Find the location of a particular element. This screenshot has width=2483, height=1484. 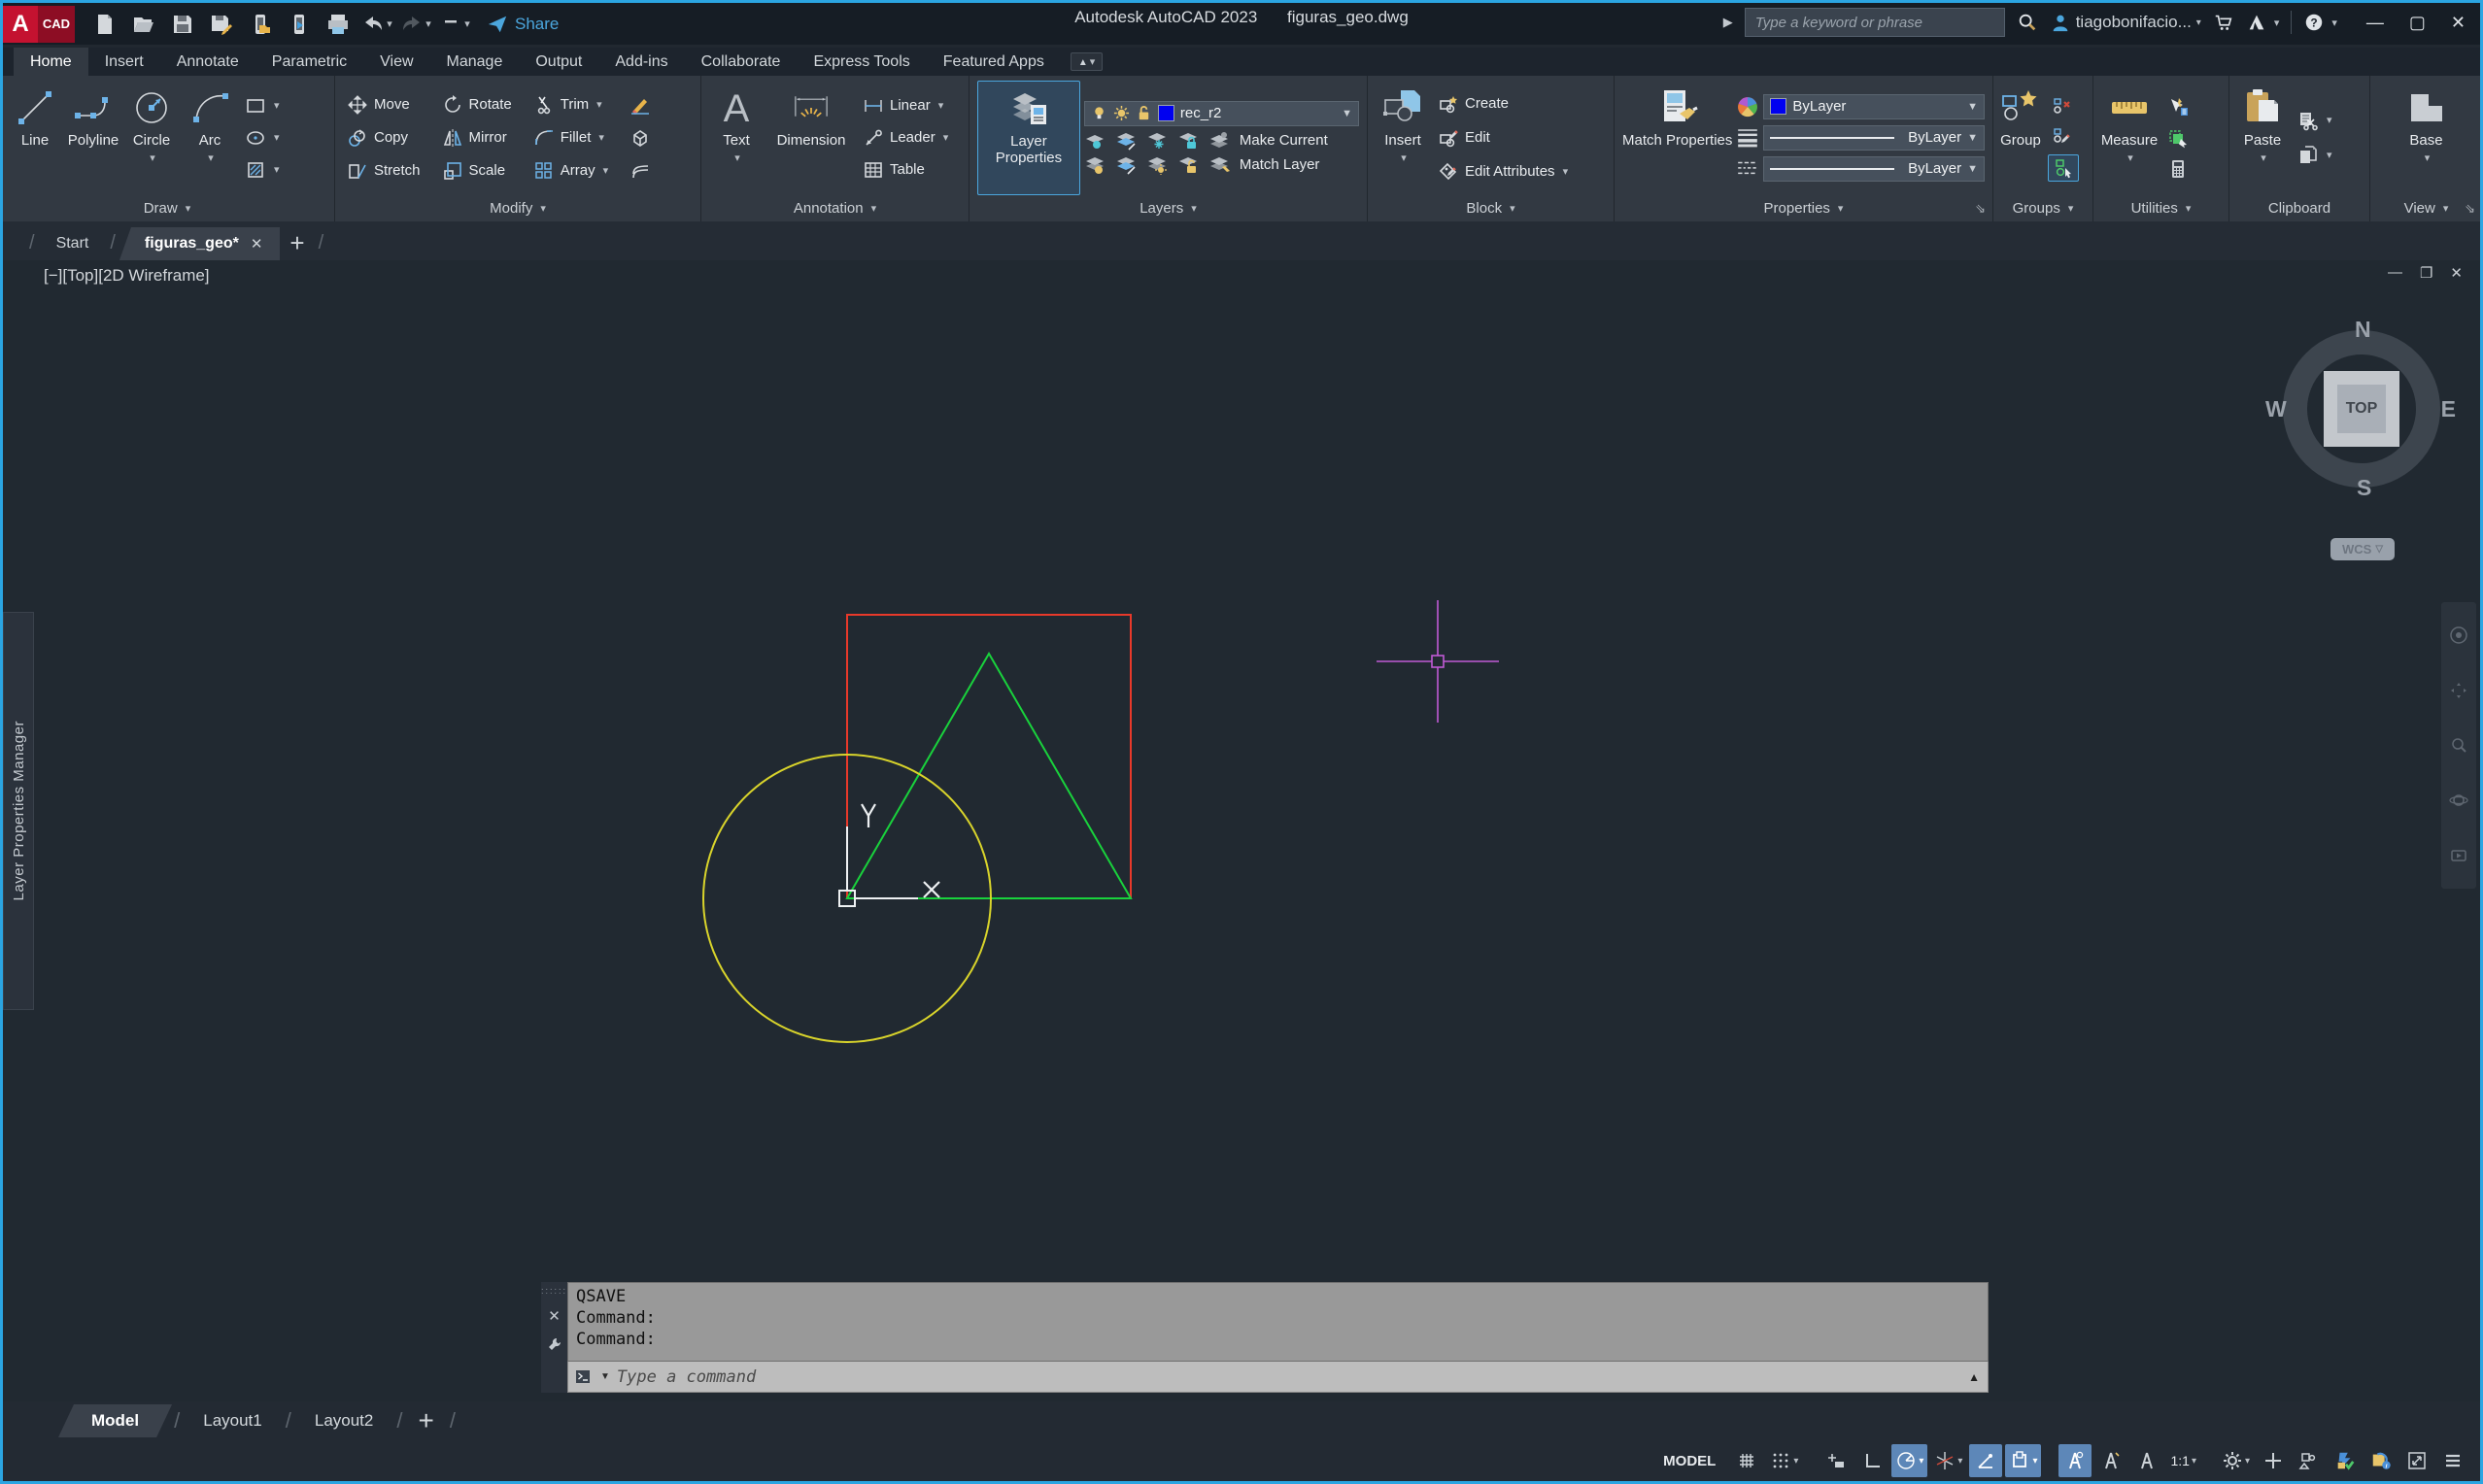

paste-button: Paste is located at coordinates (2262, 138).